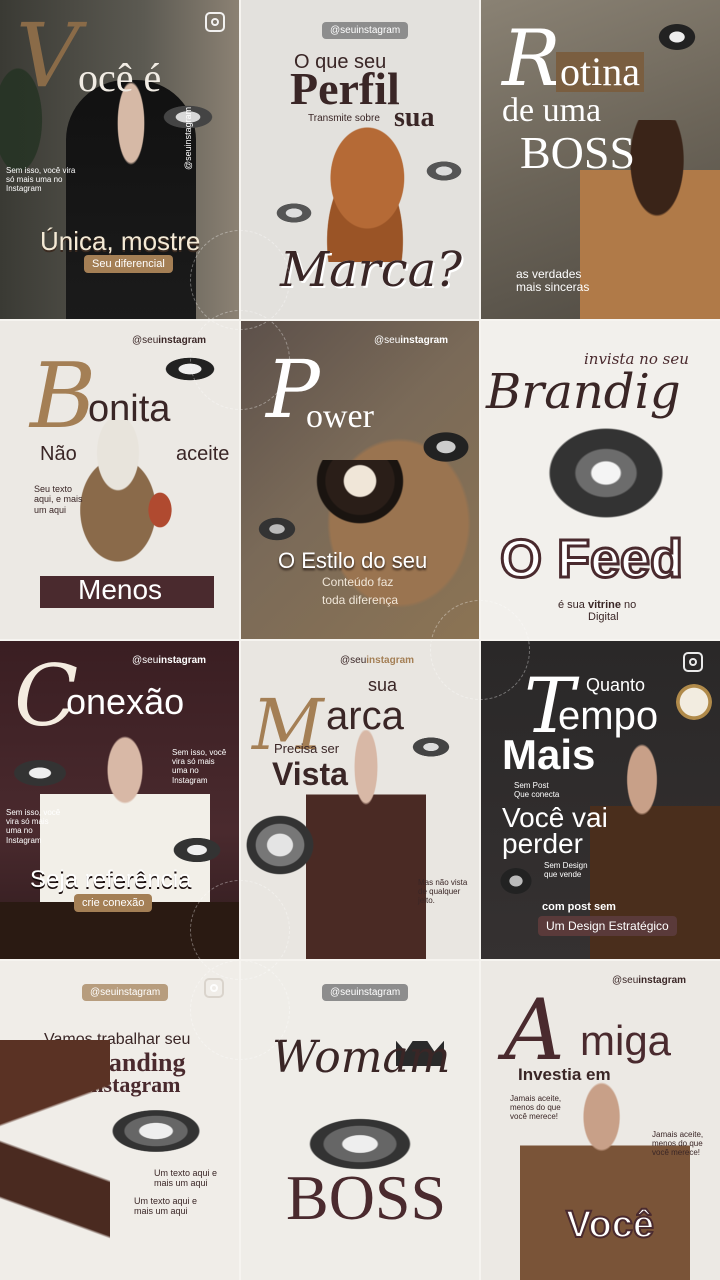 Image resolution: width=720 pixels, height=1280 pixels. Describe the element at coordinates (55, 1160) in the screenshot. I see `legs-photo` at that location.